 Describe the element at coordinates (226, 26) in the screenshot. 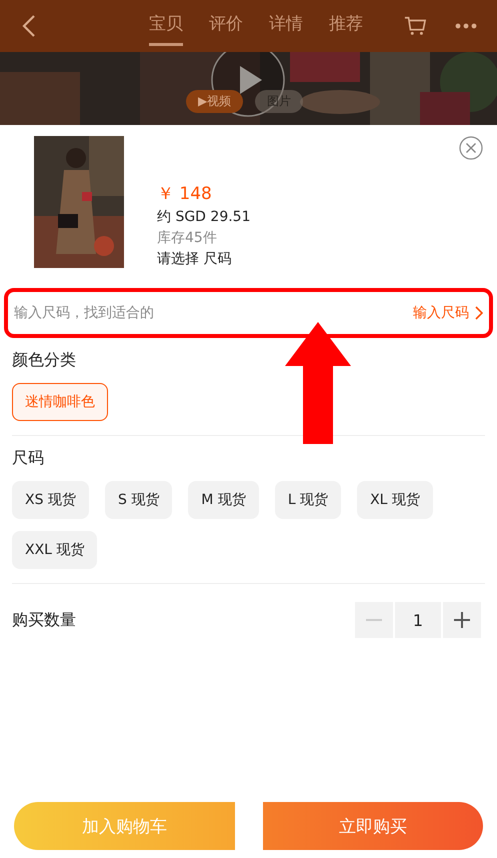

I see `tab: 评价` at that location.